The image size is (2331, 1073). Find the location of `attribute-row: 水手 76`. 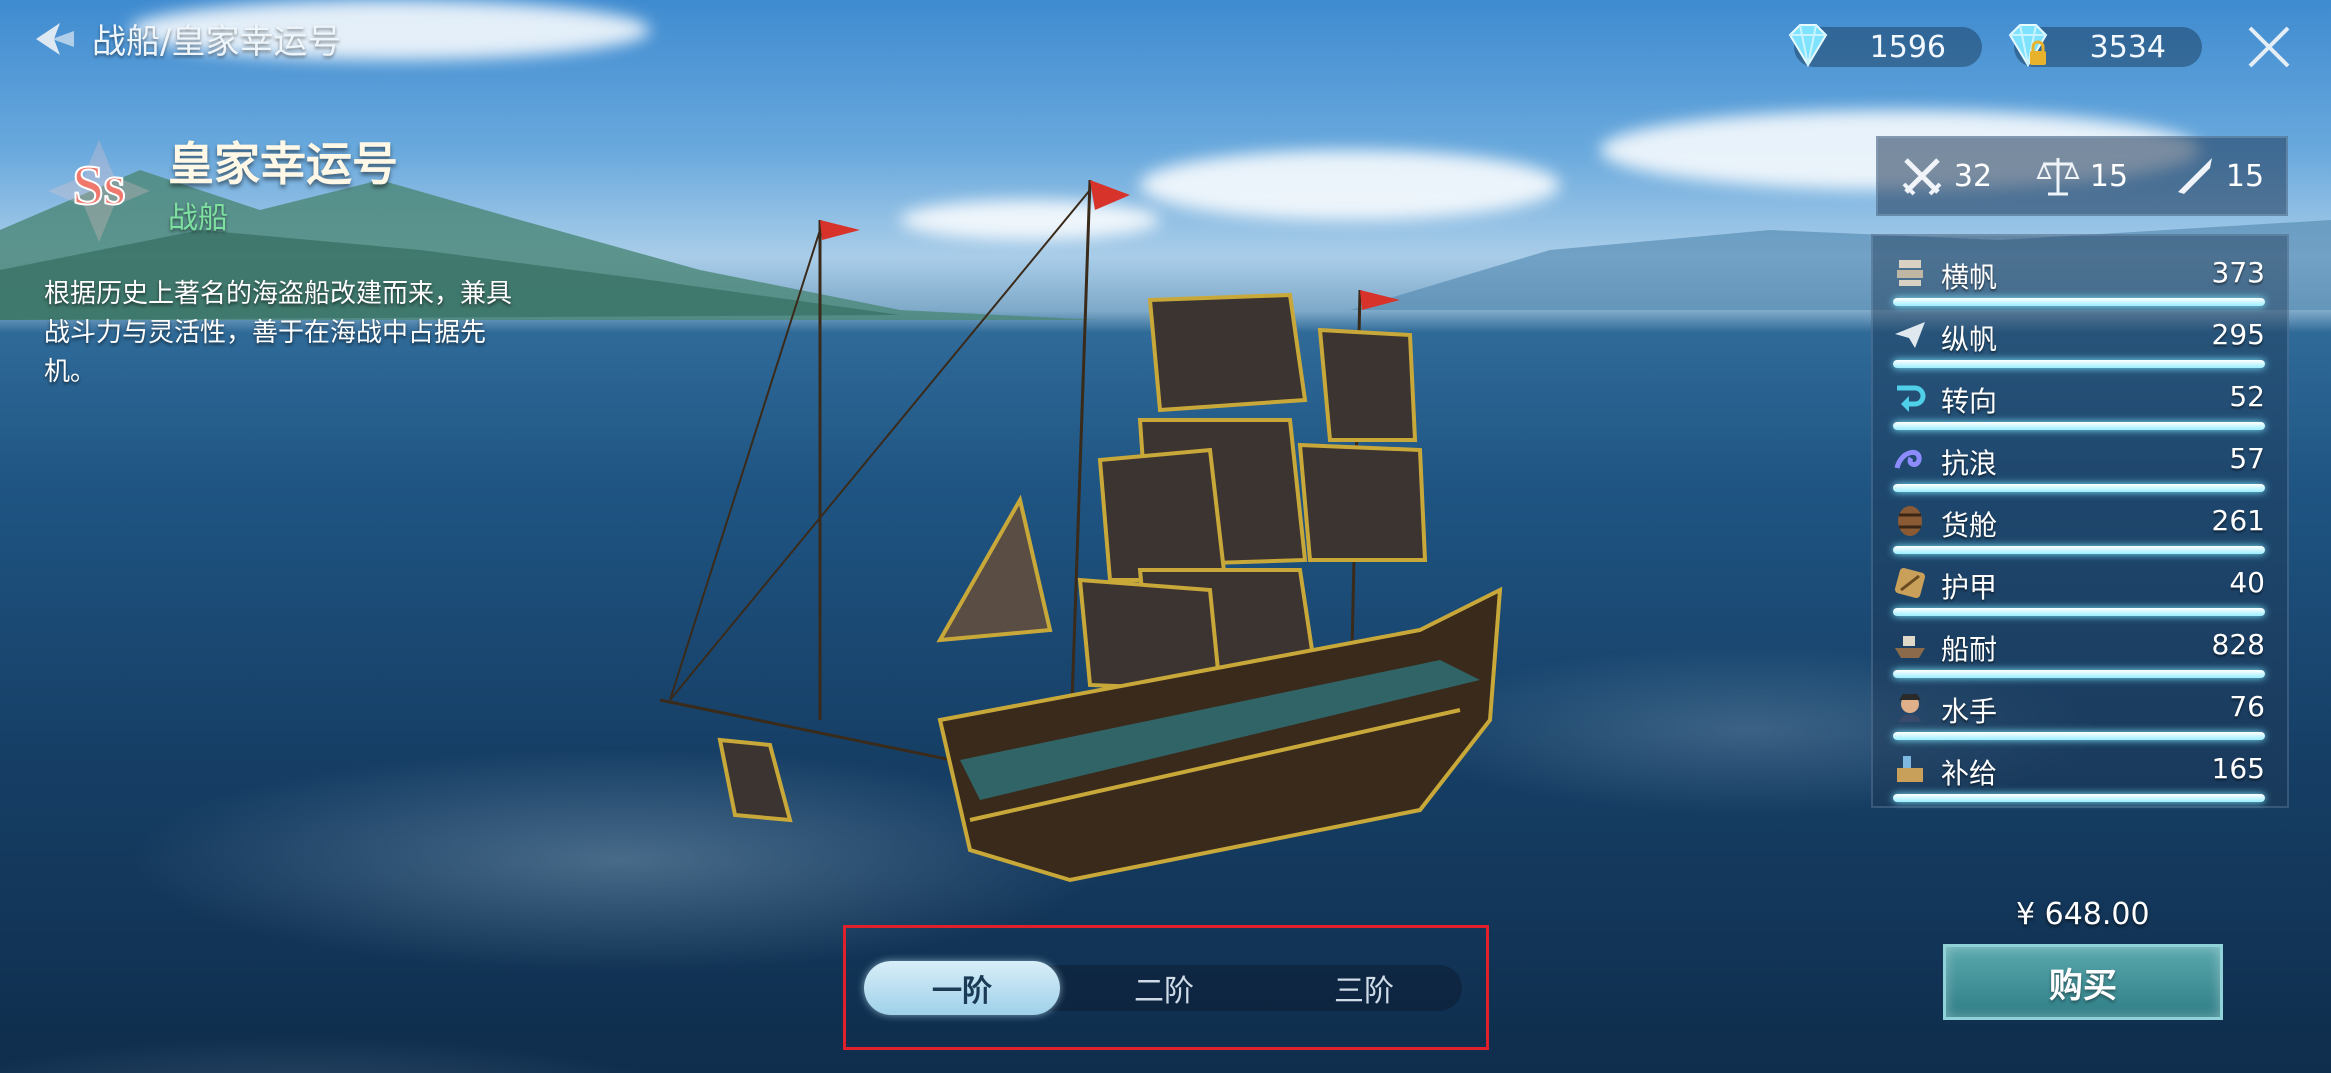

attribute-row: 水手 76 is located at coordinates (2082, 711).